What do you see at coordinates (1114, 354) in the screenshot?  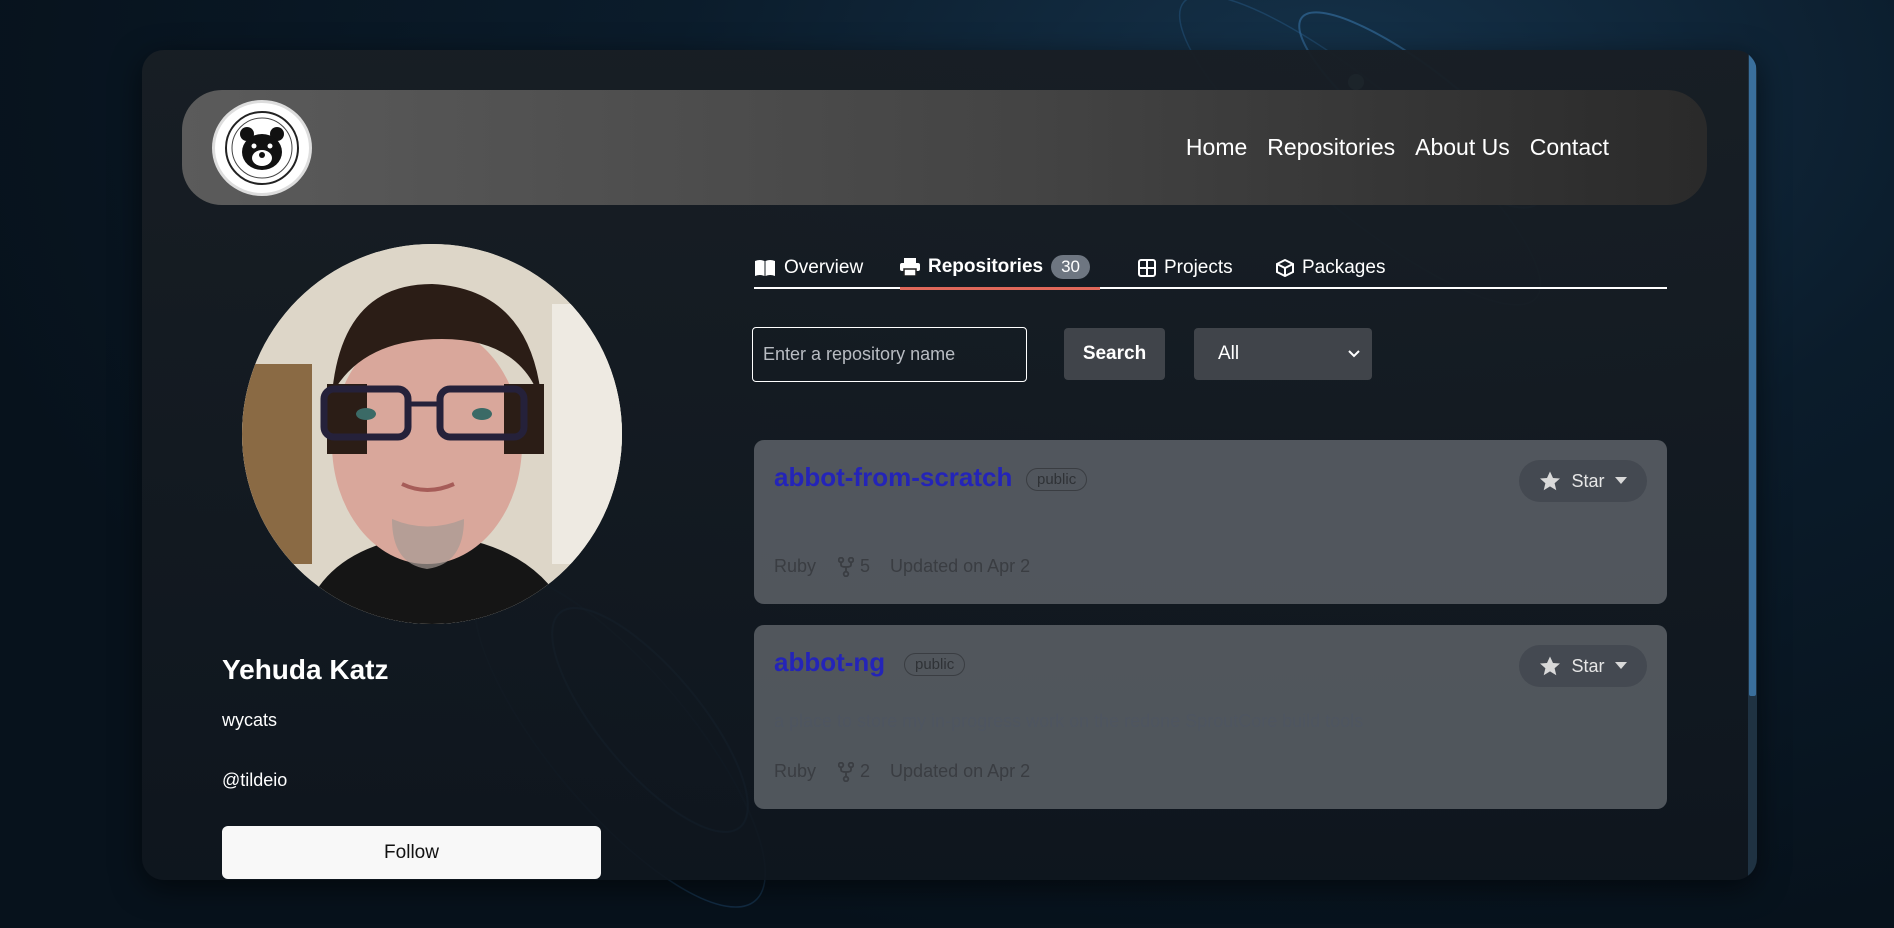 I see `search-button: Search` at bounding box center [1114, 354].